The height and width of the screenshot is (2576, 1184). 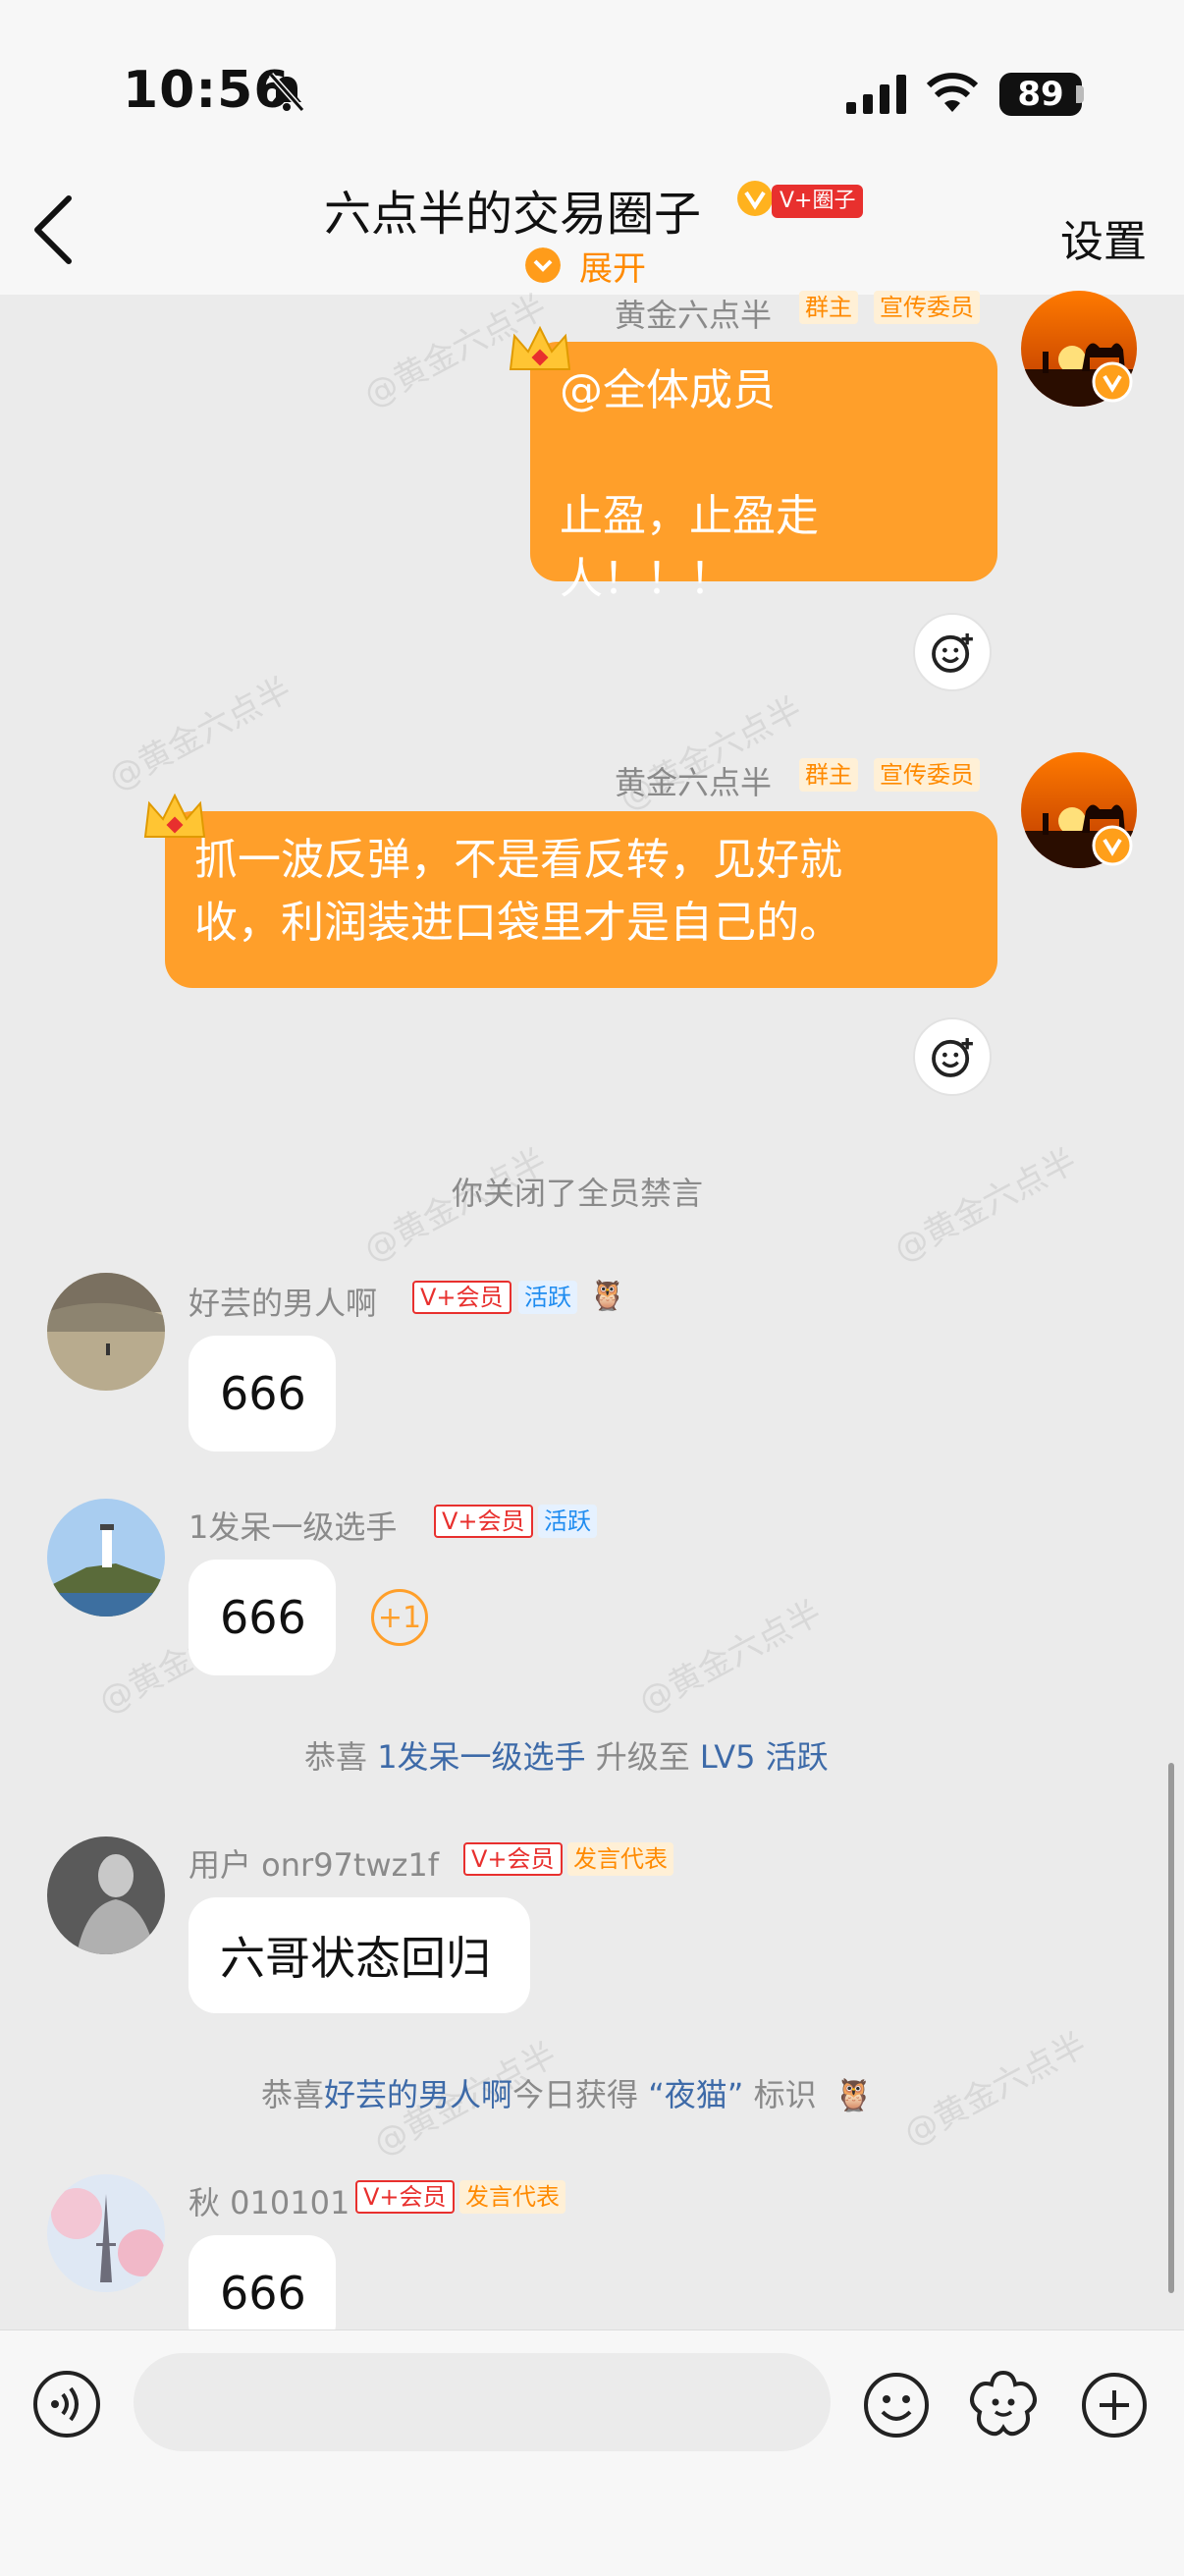 What do you see at coordinates (578, 1193) in the screenshot?
I see `system-notice: 你关闭了全员禁言` at bounding box center [578, 1193].